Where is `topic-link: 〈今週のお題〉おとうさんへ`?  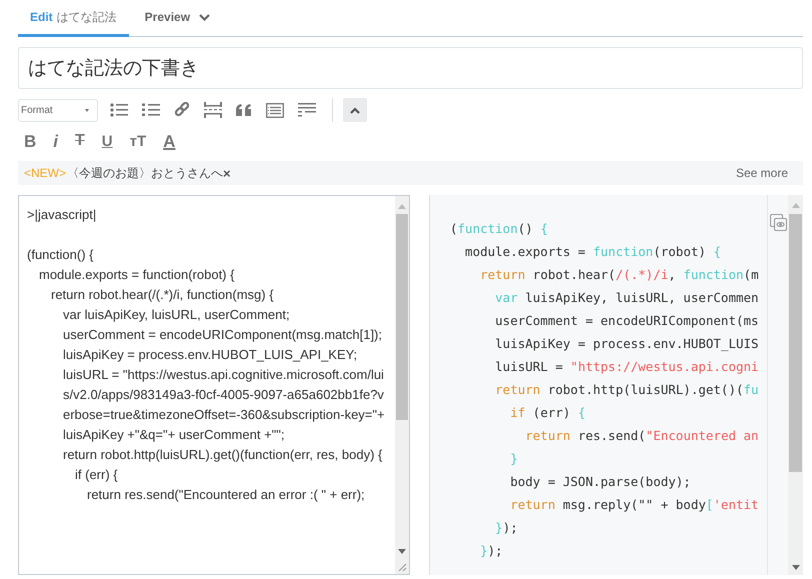 topic-link: 〈今週のお題〉おとうさんへ is located at coordinates (145, 173).